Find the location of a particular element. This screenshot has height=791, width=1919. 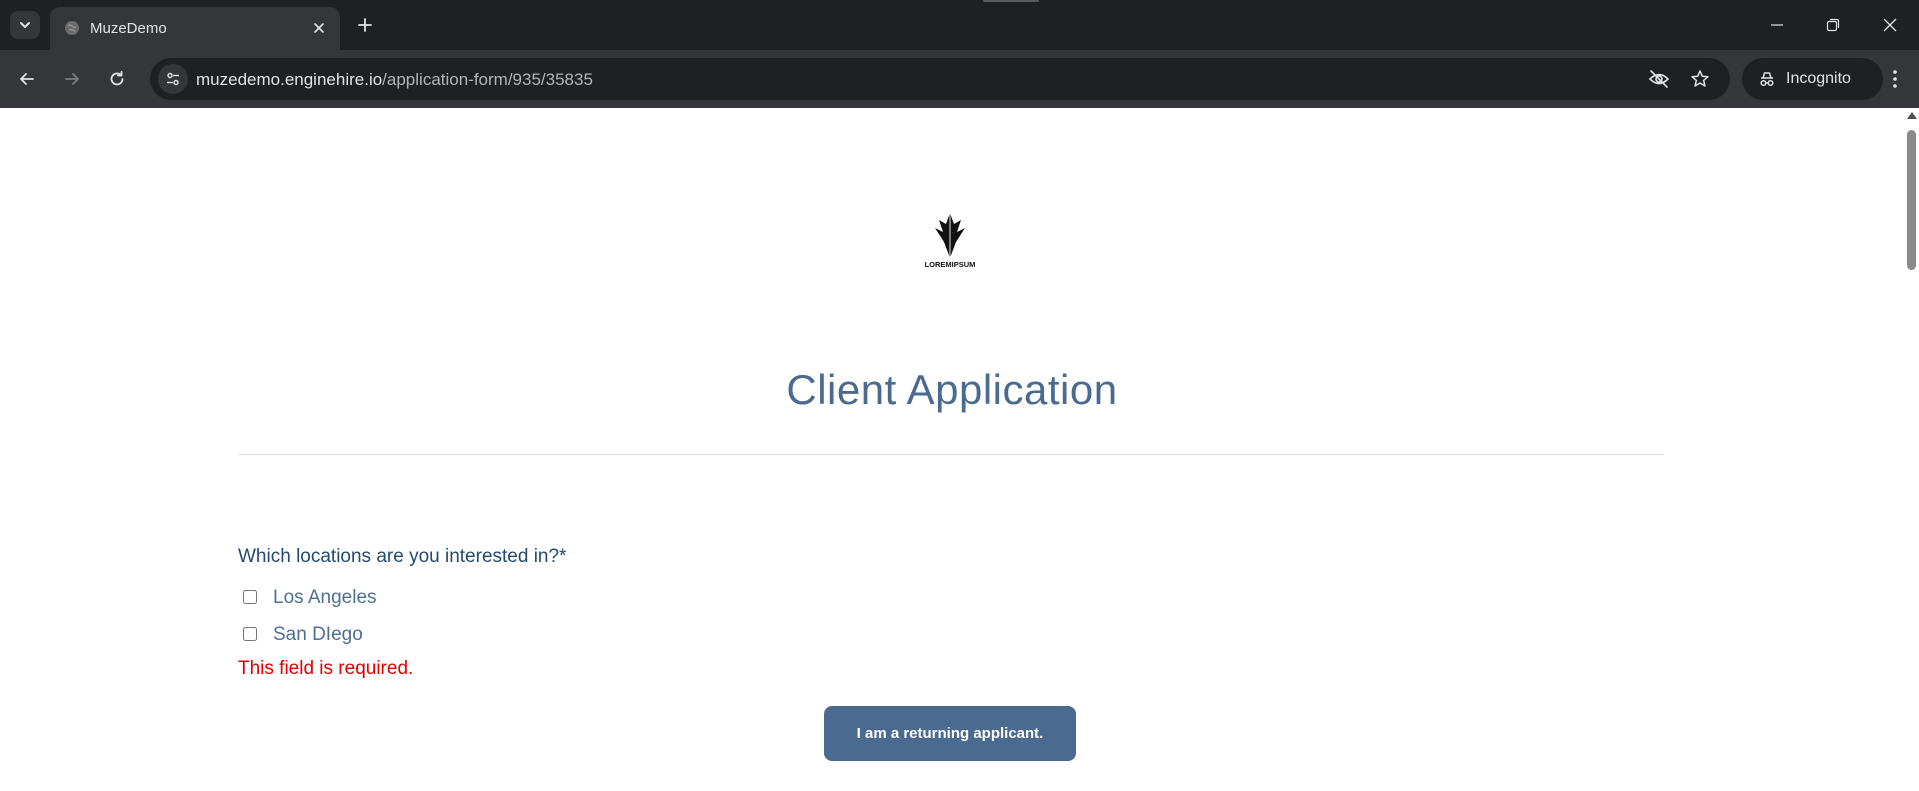

site-info-button is located at coordinates (173, 79).